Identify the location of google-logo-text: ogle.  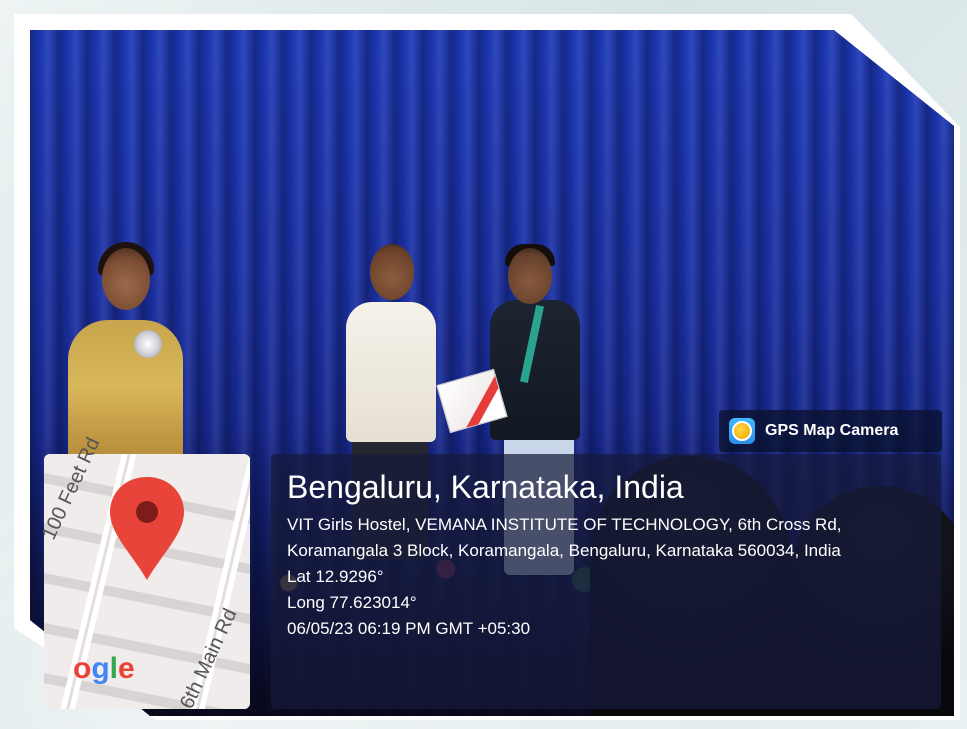
(104, 668).